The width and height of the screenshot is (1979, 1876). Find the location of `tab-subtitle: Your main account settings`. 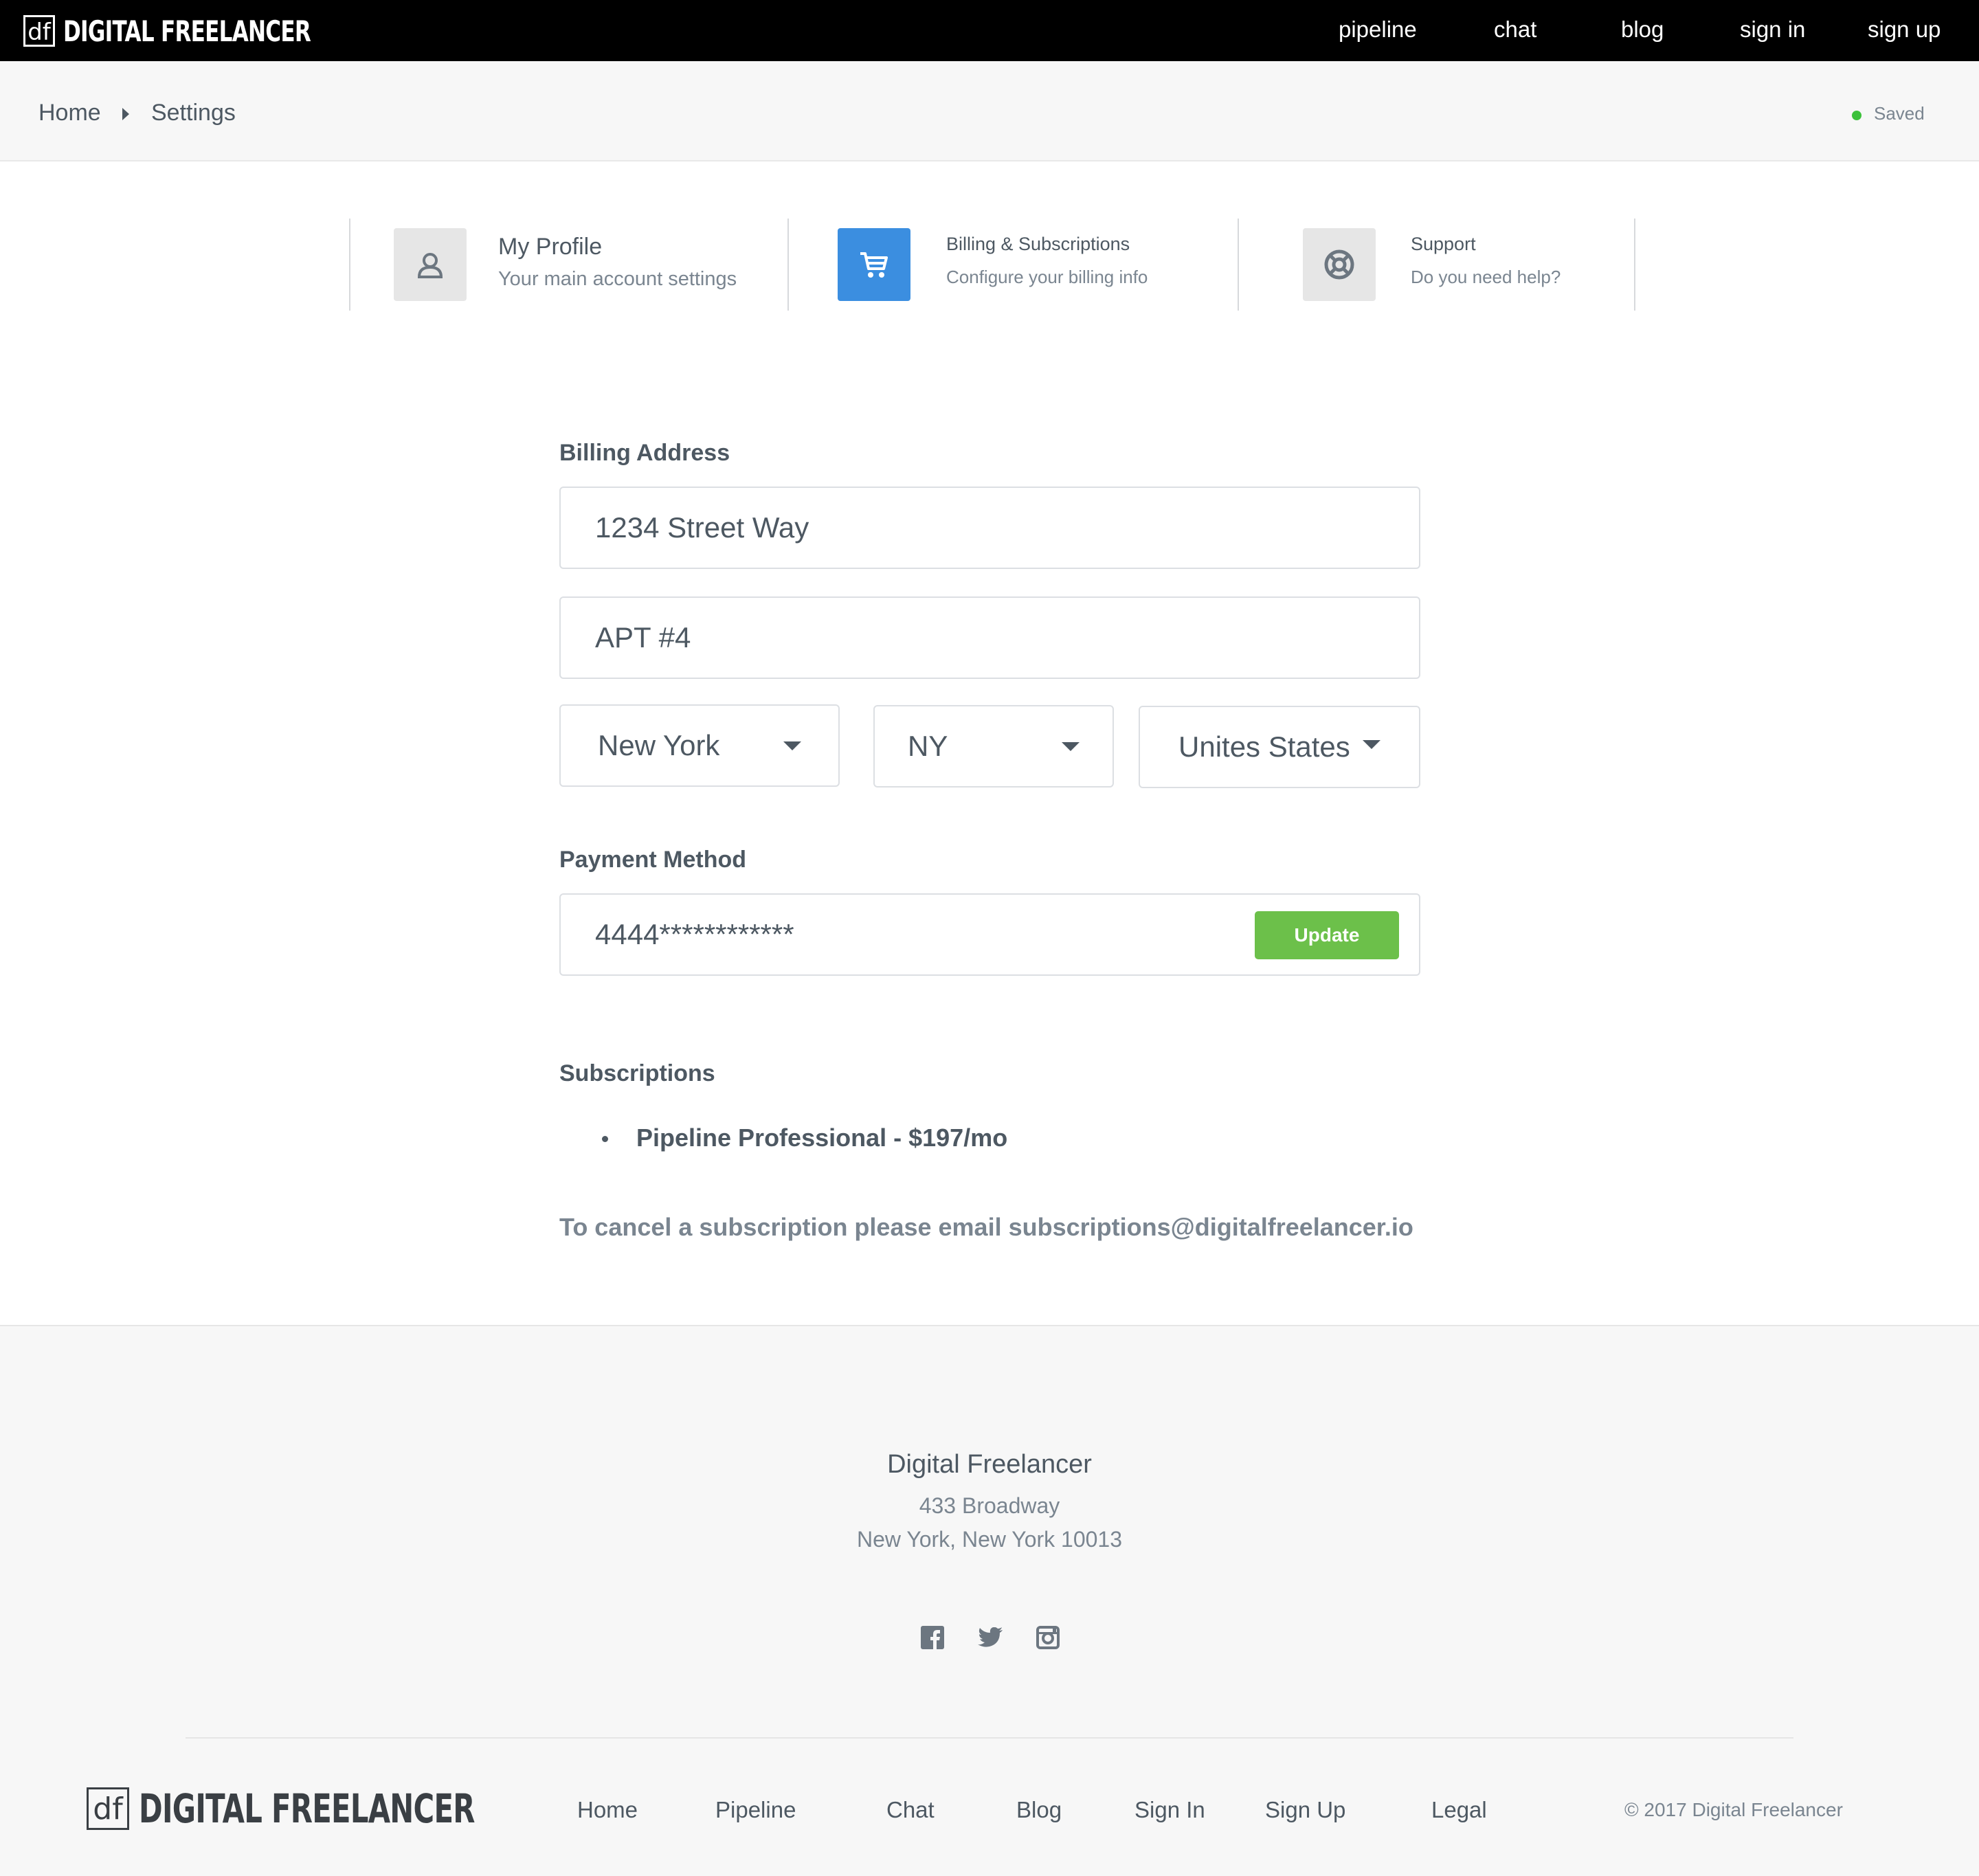

tab-subtitle: Your main account settings is located at coordinates (617, 279).